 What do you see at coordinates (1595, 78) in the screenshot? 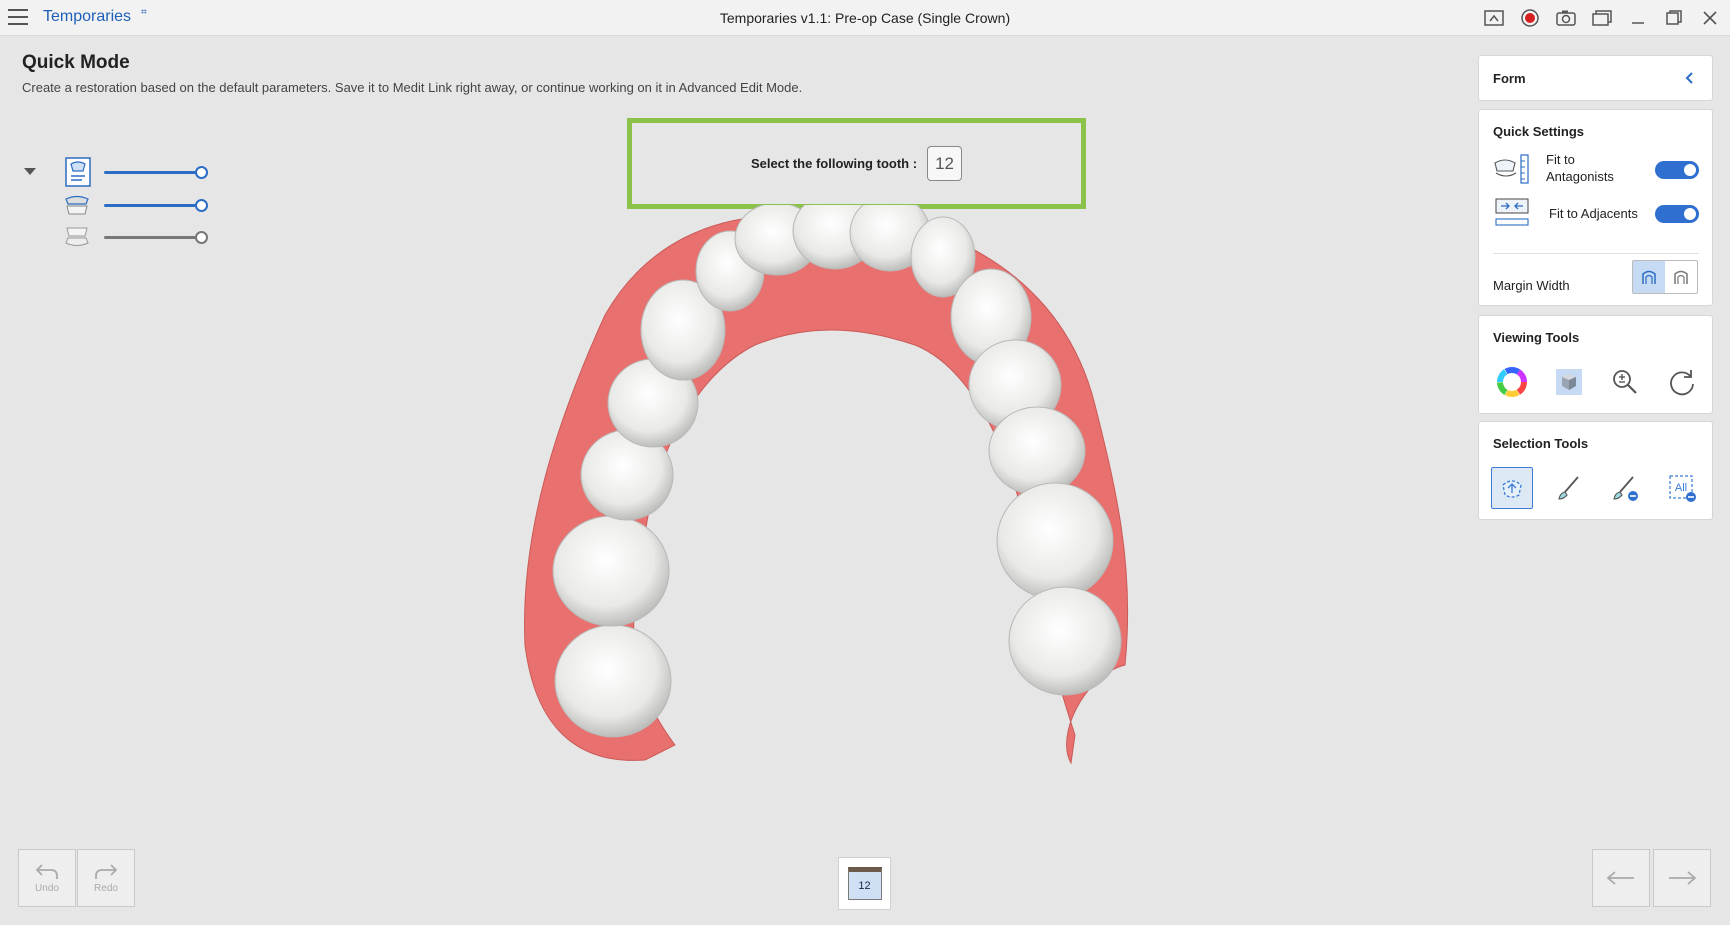
I see `form-panel: Form` at bounding box center [1595, 78].